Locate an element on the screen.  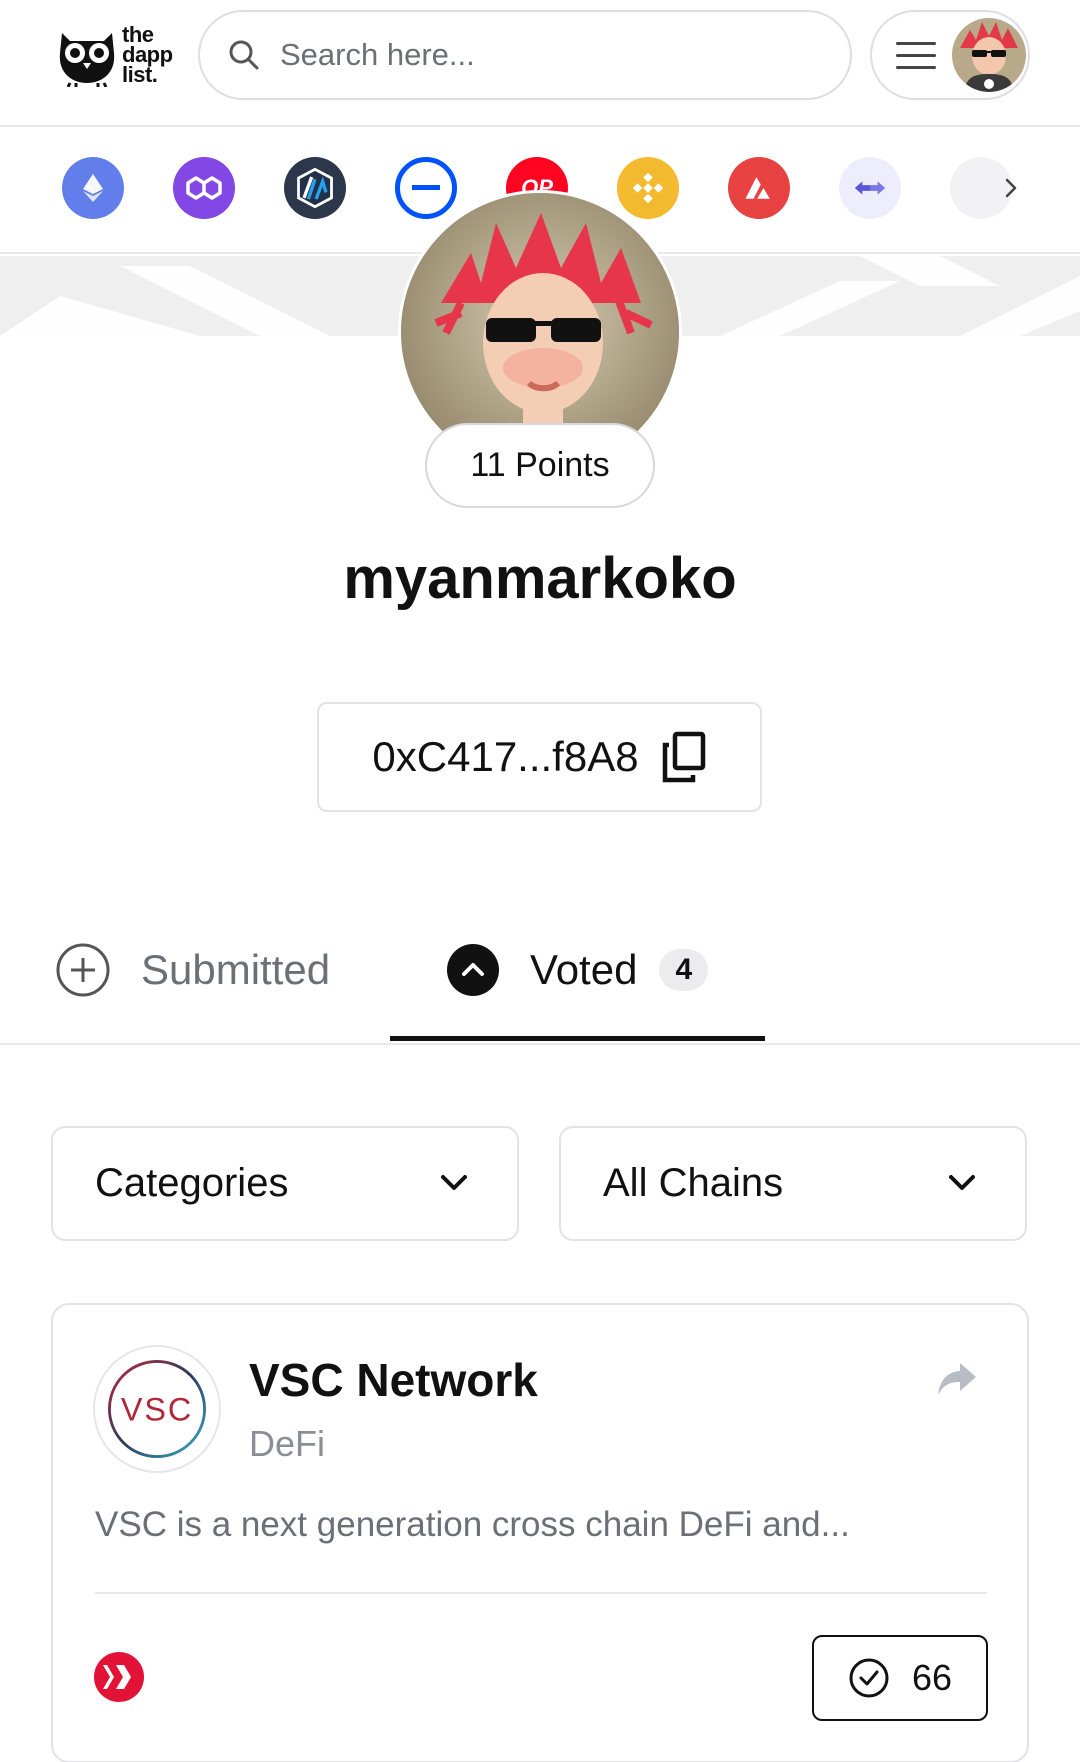
plus-circle-icon is located at coordinates (83, 970).